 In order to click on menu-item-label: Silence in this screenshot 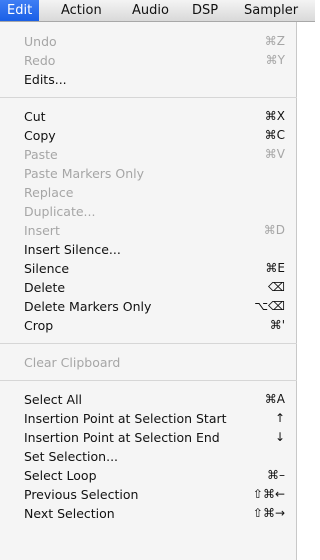, I will do `click(47, 268)`.